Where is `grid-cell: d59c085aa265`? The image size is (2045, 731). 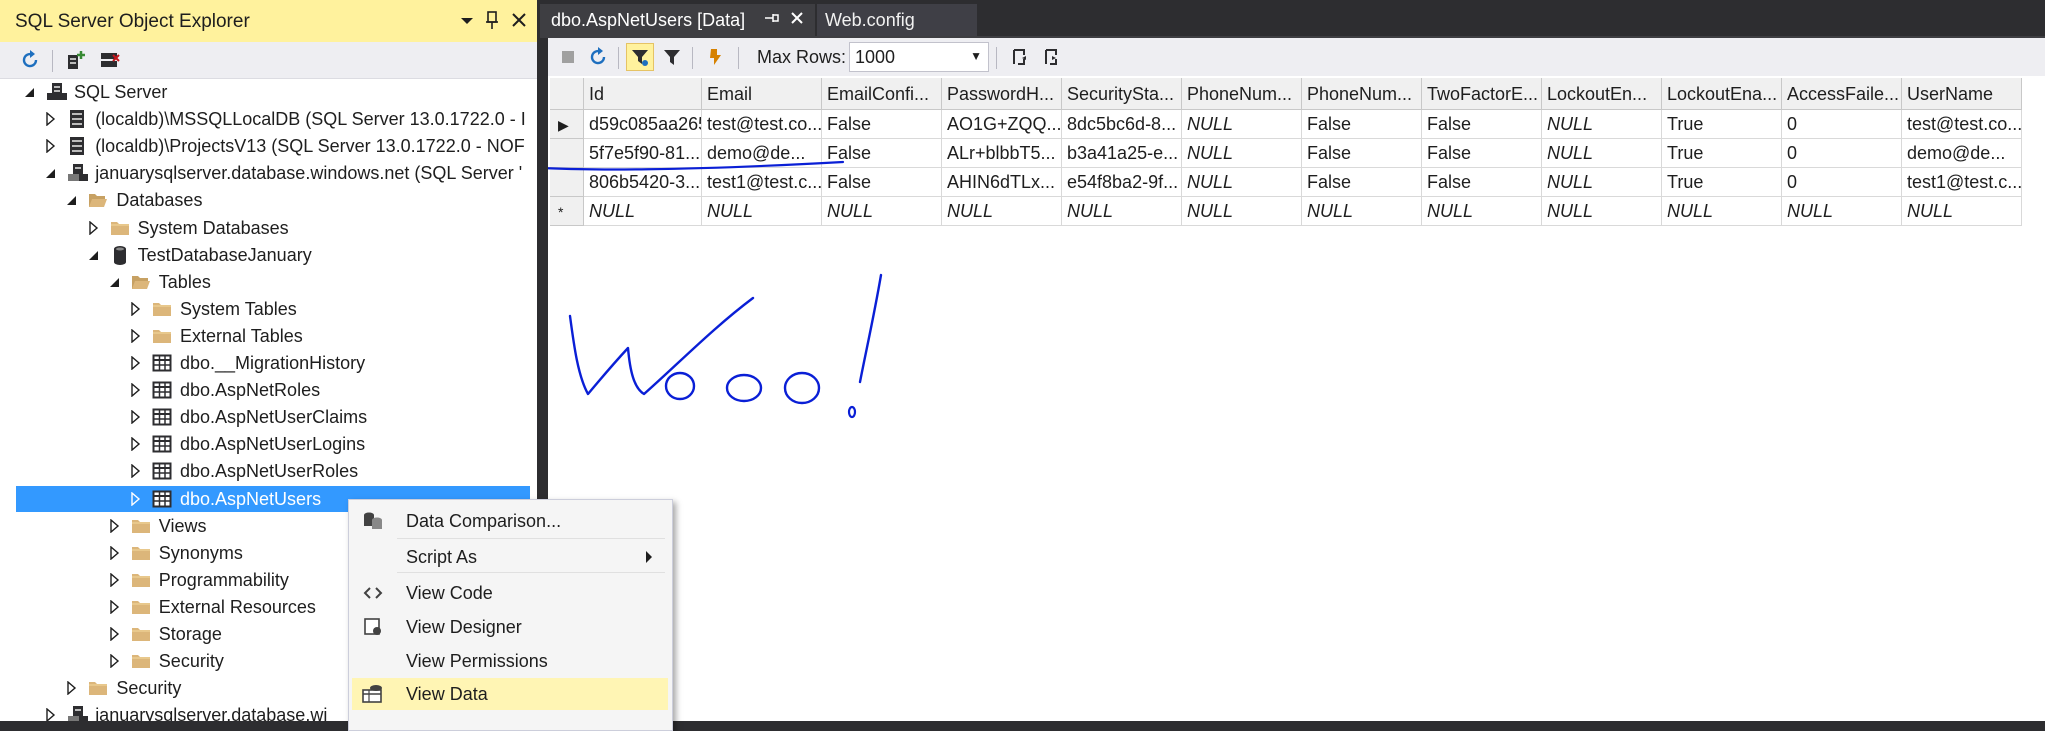
grid-cell: d59c085aa265 is located at coordinates (643, 124).